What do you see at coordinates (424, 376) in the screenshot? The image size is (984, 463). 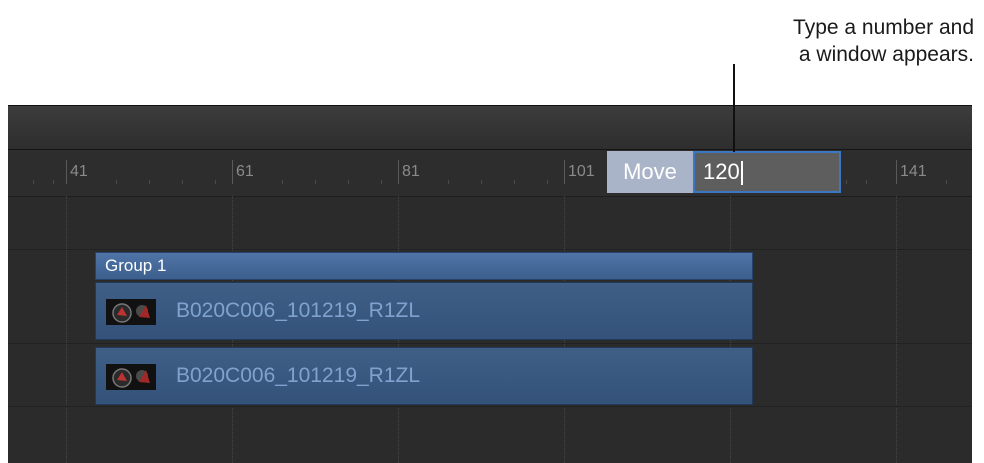 I see `clip-bar-2: B020C006_101219_R1ZL` at bounding box center [424, 376].